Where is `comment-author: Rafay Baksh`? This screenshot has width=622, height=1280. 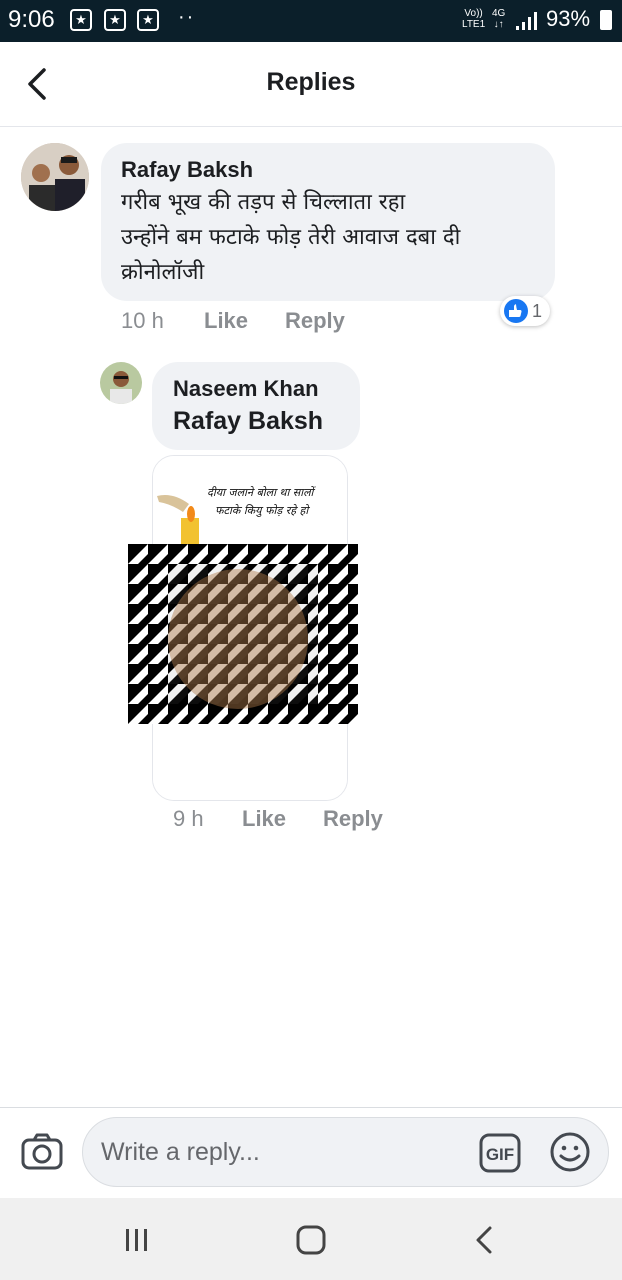 comment-author: Rafay Baksh is located at coordinates (187, 170).